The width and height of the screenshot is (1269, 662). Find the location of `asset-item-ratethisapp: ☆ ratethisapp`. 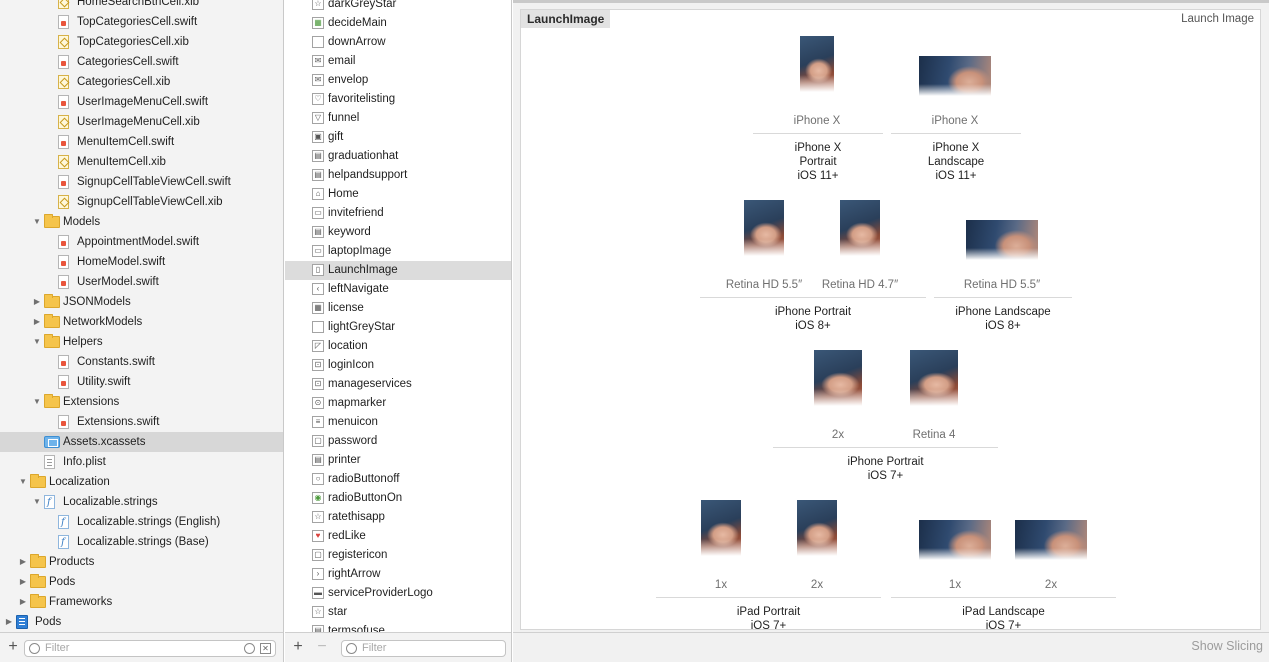

asset-item-ratethisapp: ☆ ratethisapp is located at coordinates (398, 517).